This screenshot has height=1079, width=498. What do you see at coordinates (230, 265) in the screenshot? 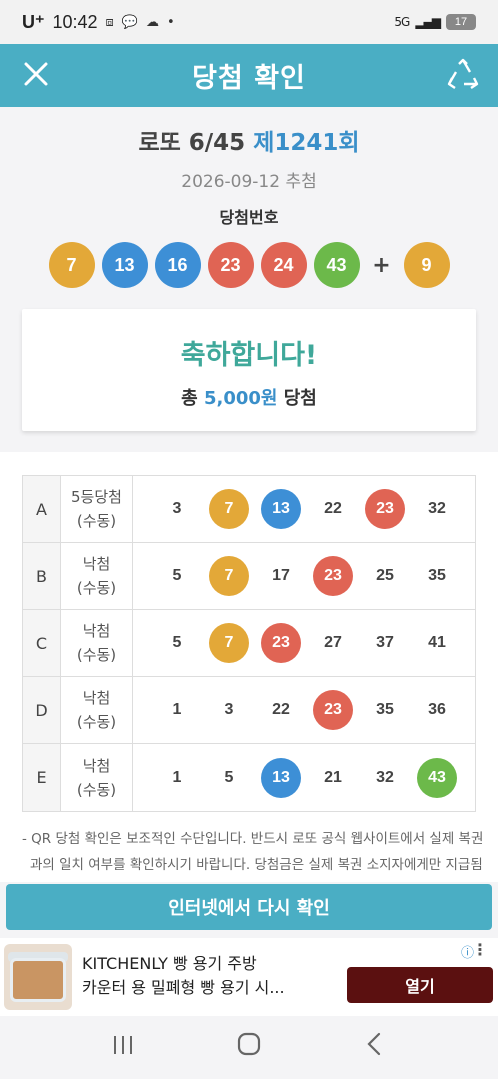
I see `winning-ball: 23` at bounding box center [230, 265].